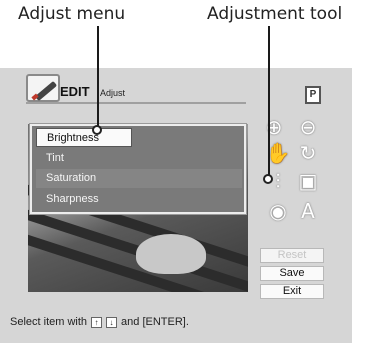  I want to click on exit-button: Exit, so click(292, 291).